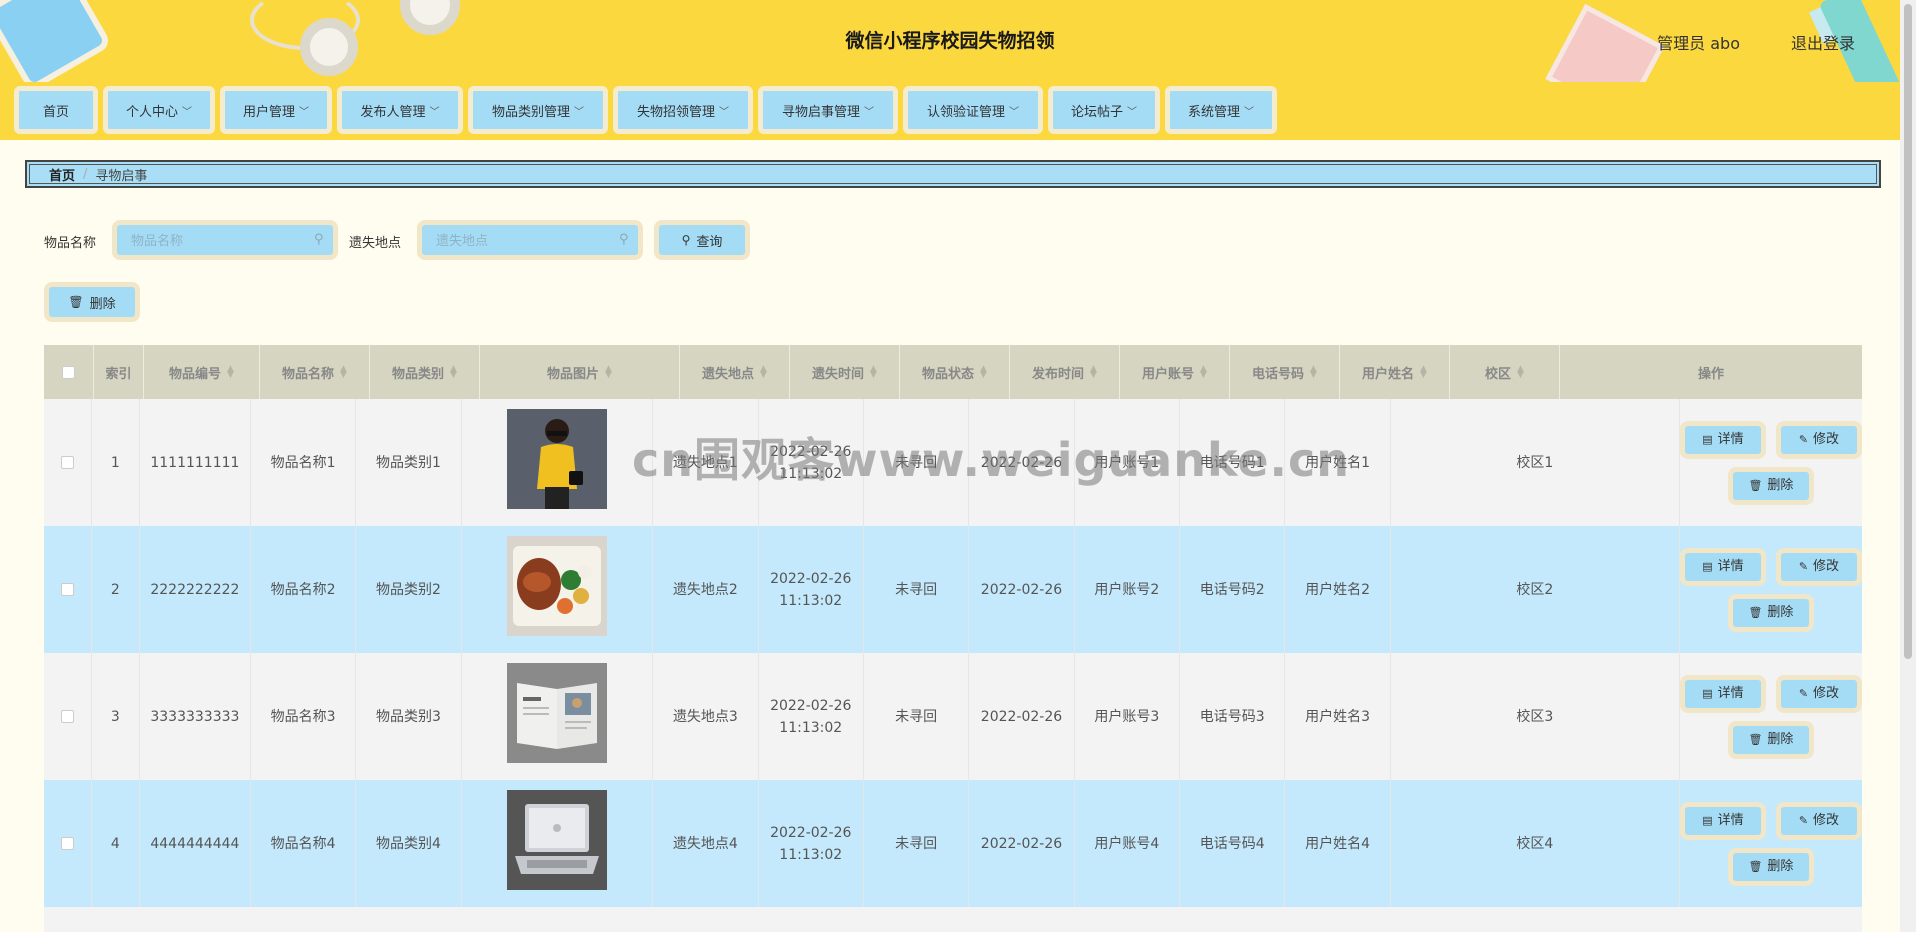  I want to click on lost-place-search-input, so click(530, 240).